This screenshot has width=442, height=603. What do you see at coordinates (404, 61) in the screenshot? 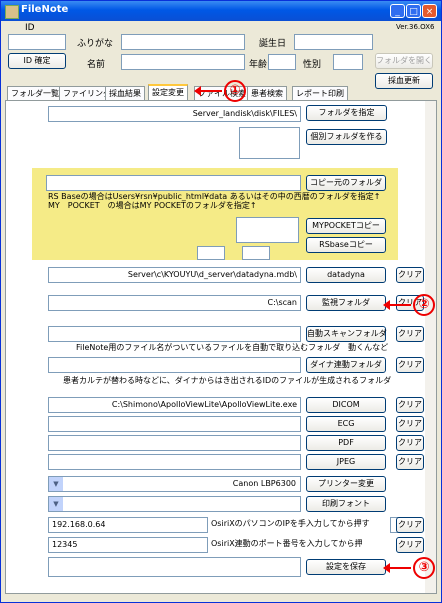
I see `open-folder-button: フォルダを開く` at bounding box center [404, 61].